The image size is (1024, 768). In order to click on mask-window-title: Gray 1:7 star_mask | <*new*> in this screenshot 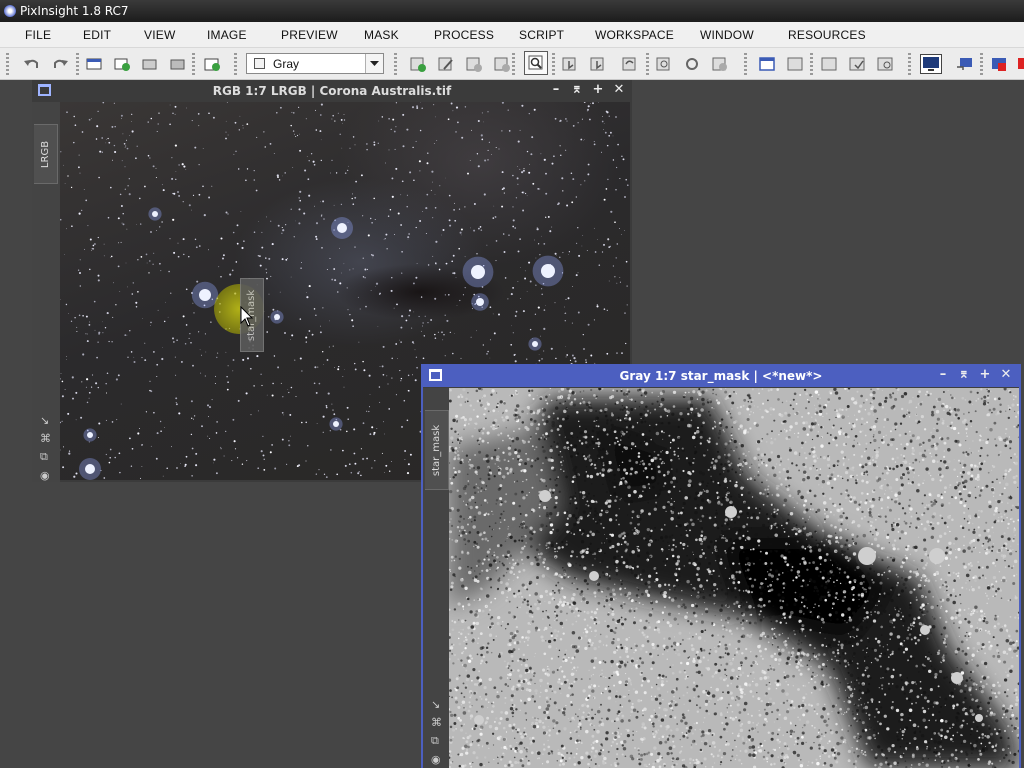, I will do `click(721, 376)`.